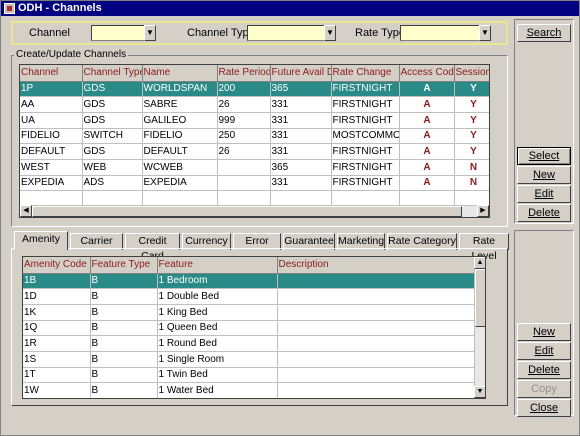  Describe the element at coordinates (124, 265) in the screenshot. I see `column-header: Feature Type` at that location.